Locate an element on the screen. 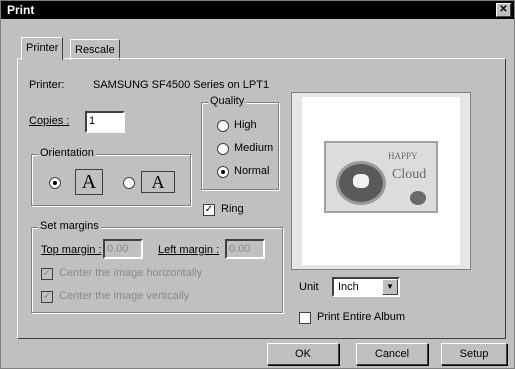  window-title: Print is located at coordinates (21, 10).